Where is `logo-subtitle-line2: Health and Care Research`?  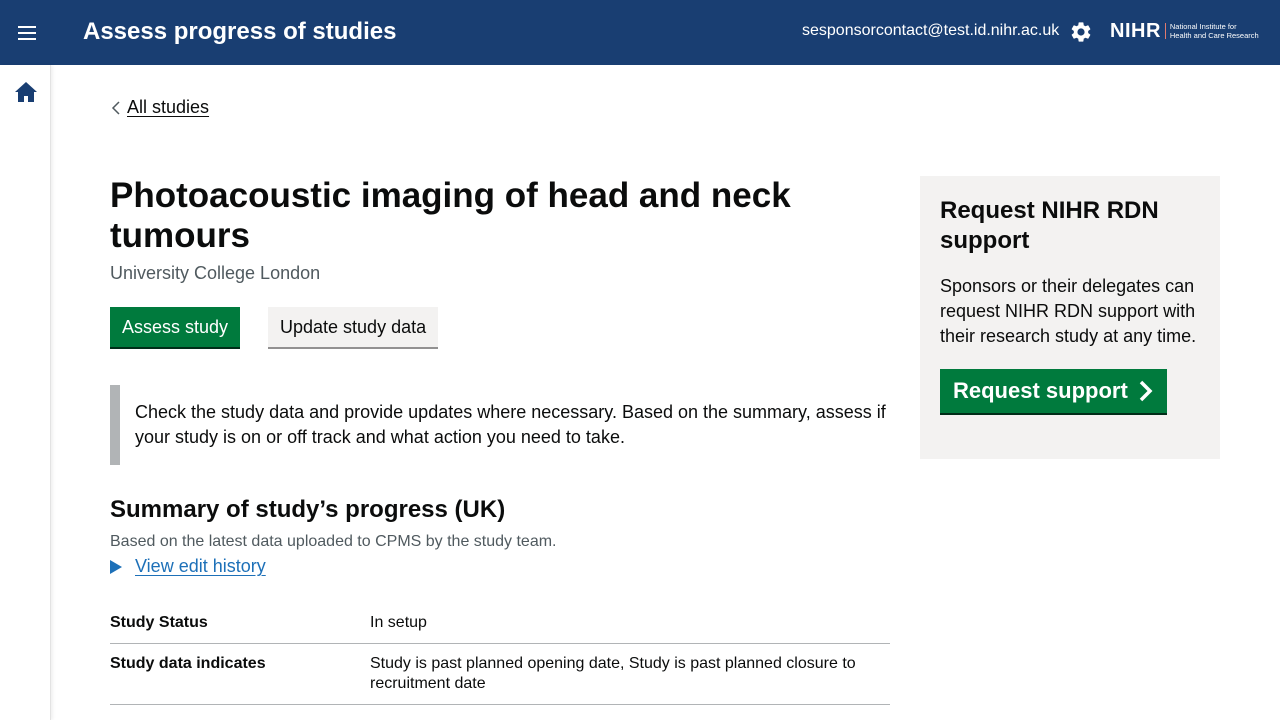 logo-subtitle-line2: Health and Care Research is located at coordinates (1214, 35).